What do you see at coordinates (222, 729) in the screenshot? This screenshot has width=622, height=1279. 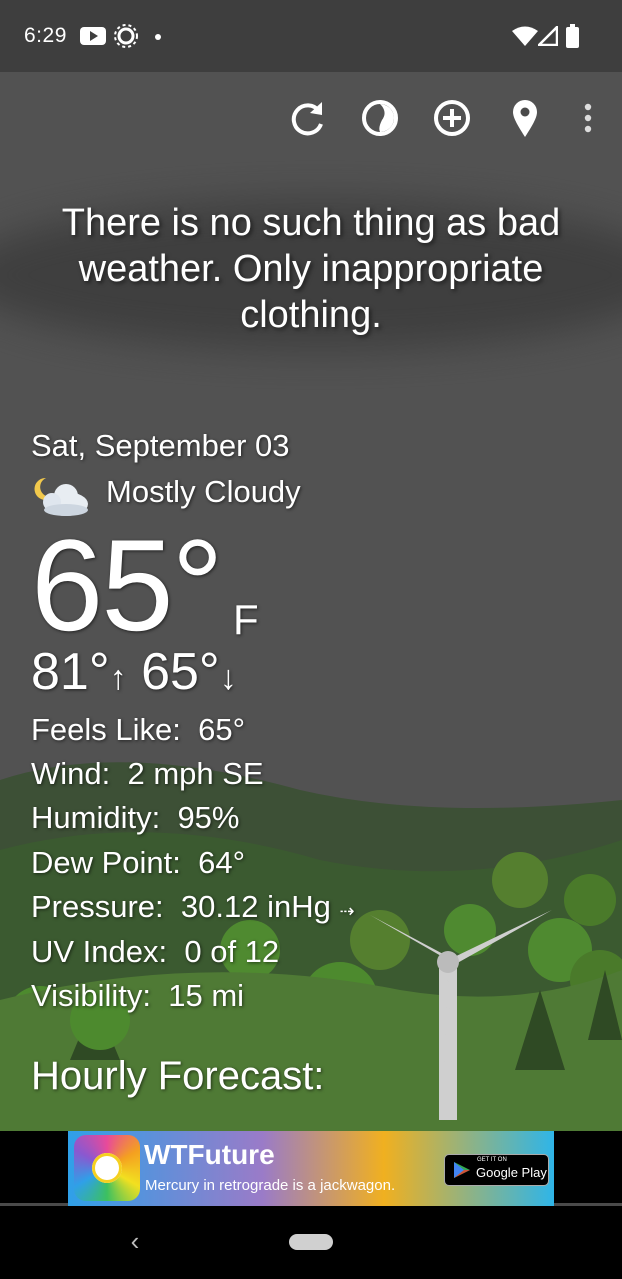 I see `detail-value: 65°` at bounding box center [222, 729].